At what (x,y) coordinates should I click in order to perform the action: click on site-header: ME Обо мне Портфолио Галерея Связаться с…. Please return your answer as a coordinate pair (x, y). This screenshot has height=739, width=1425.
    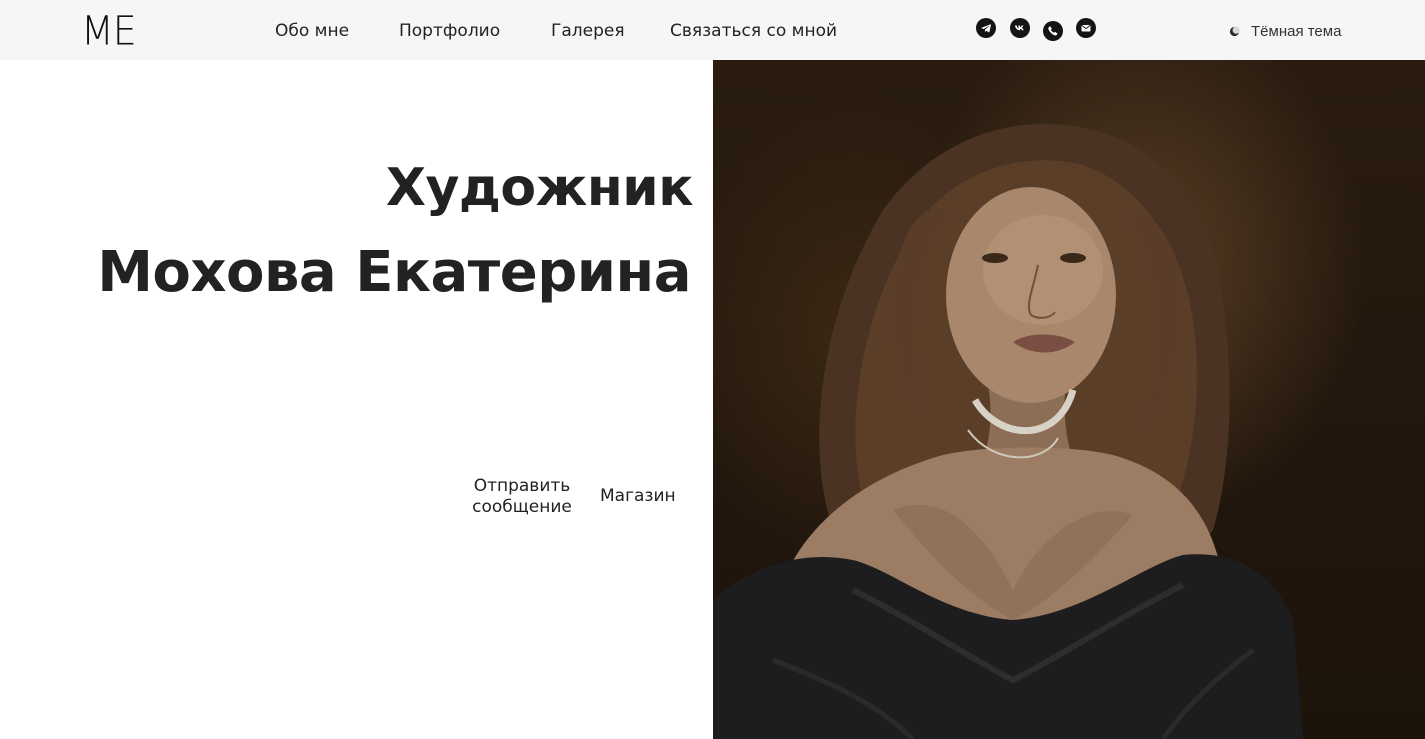
    Looking at the image, I should click on (712, 30).